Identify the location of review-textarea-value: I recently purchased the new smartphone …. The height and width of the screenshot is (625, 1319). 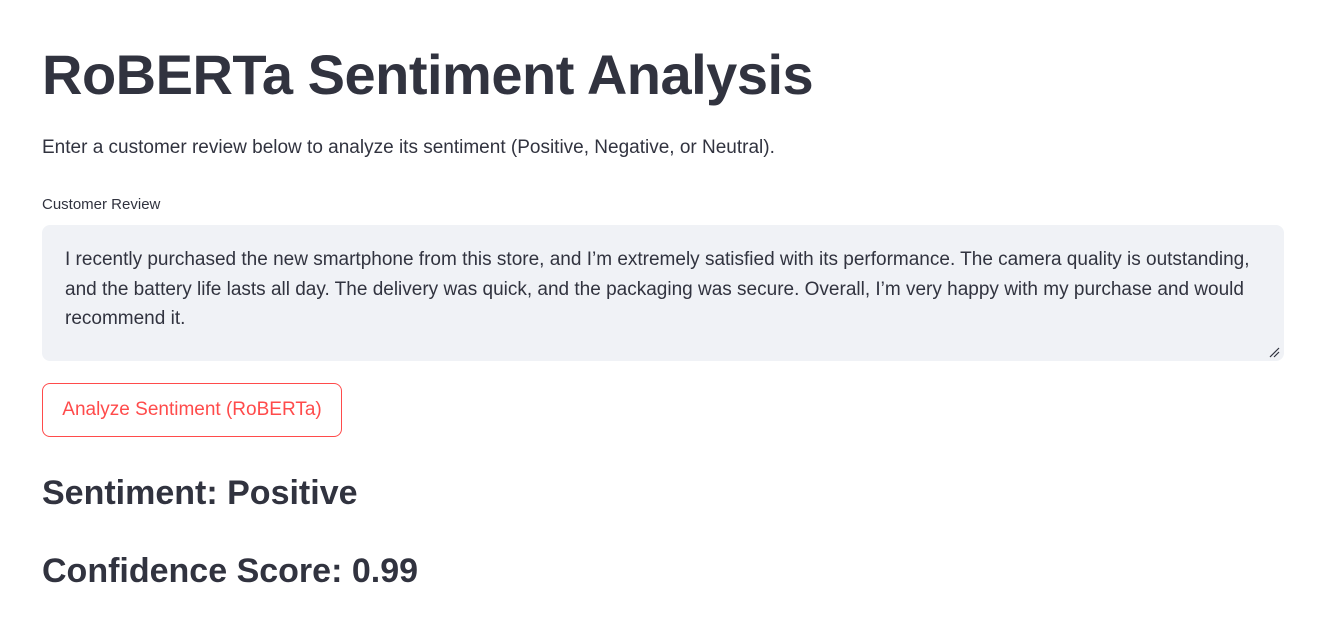
(660, 289).